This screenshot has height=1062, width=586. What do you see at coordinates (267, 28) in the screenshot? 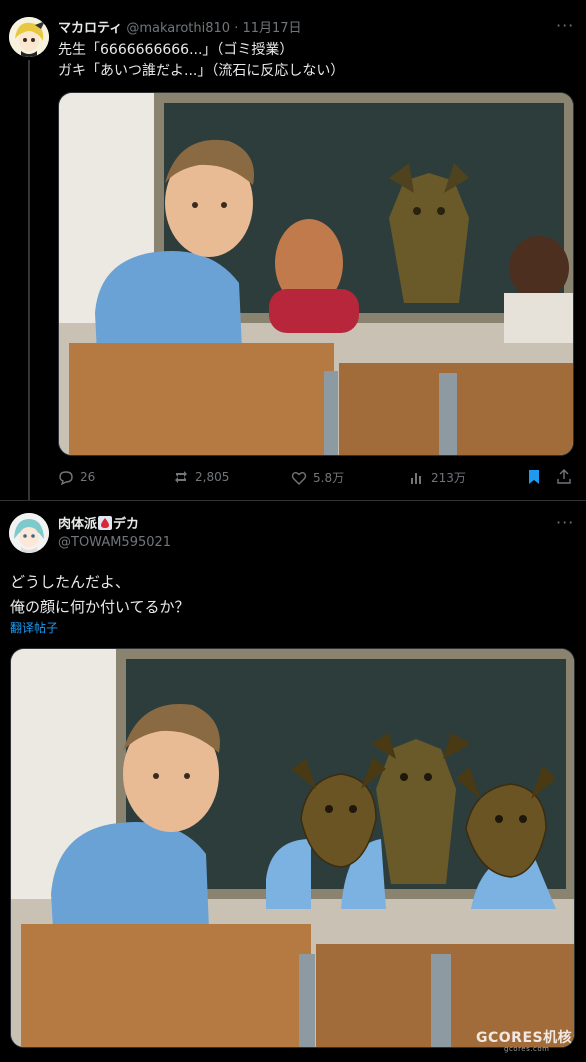
I see `timestamp: · 11月17日` at bounding box center [267, 28].